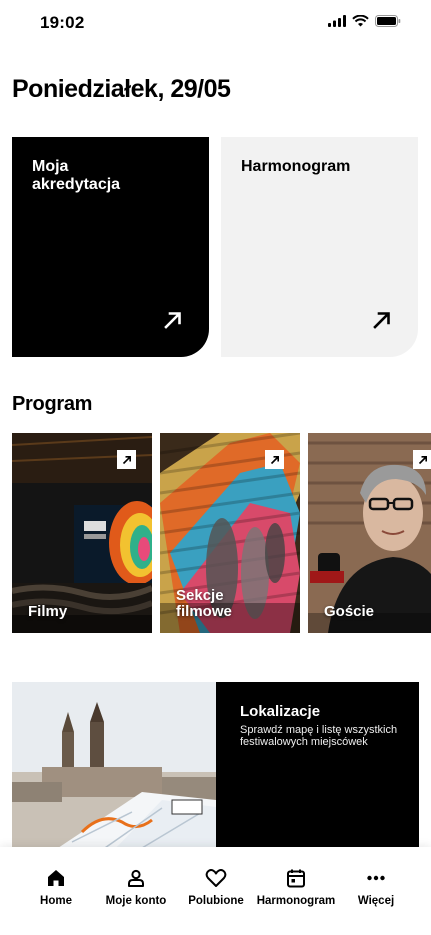  I want to click on locations-title: Lokalizacje, so click(280, 711).